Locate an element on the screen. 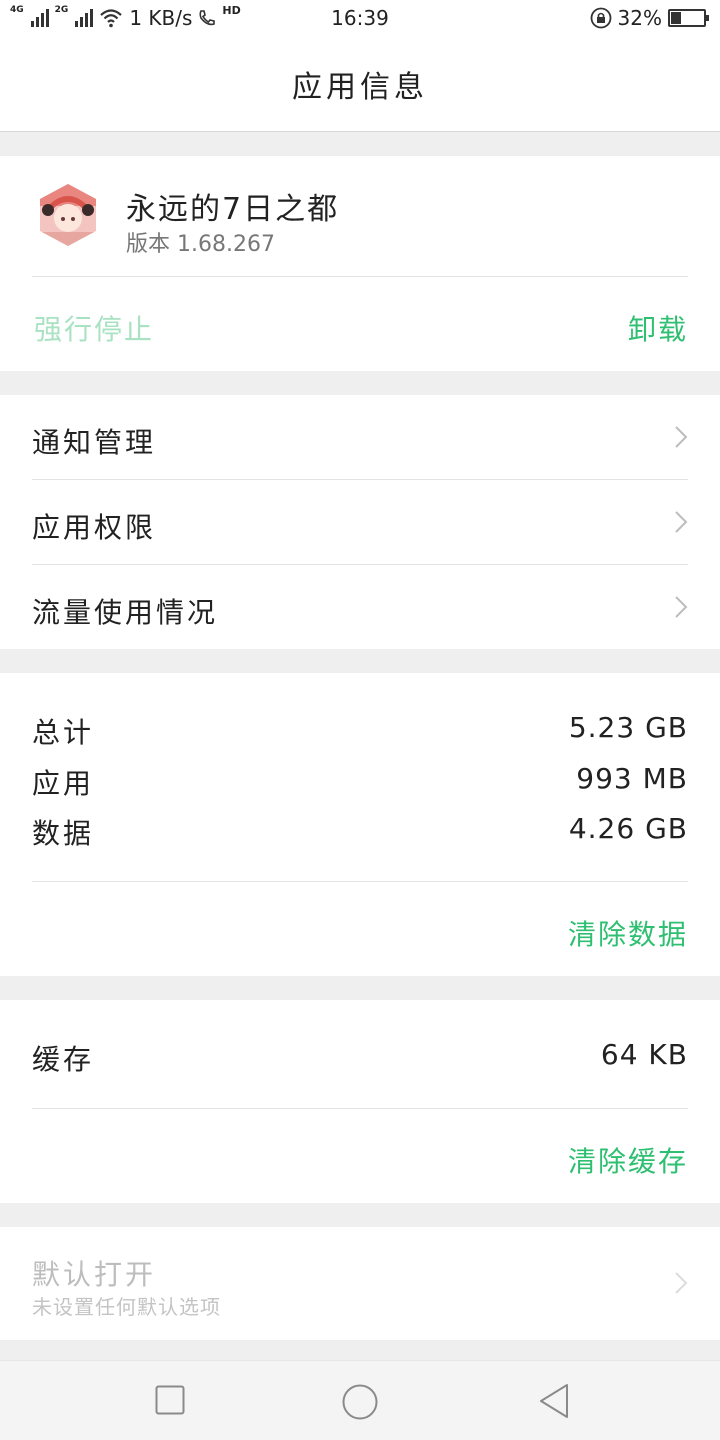  page-title: 应用信息 is located at coordinates (360, 84).